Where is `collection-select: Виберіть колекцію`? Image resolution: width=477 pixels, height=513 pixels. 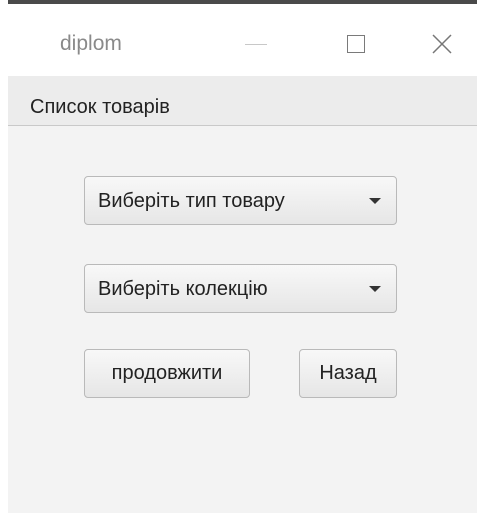
collection-select: Виберіть колекцію is located at coordinates (240, 288).